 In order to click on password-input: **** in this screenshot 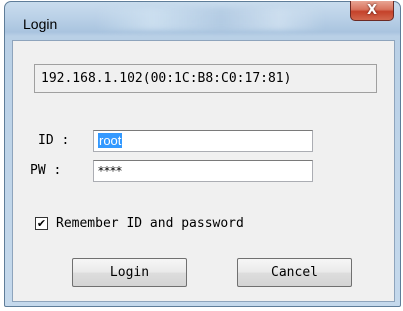, I will do `click(203, 171)`.